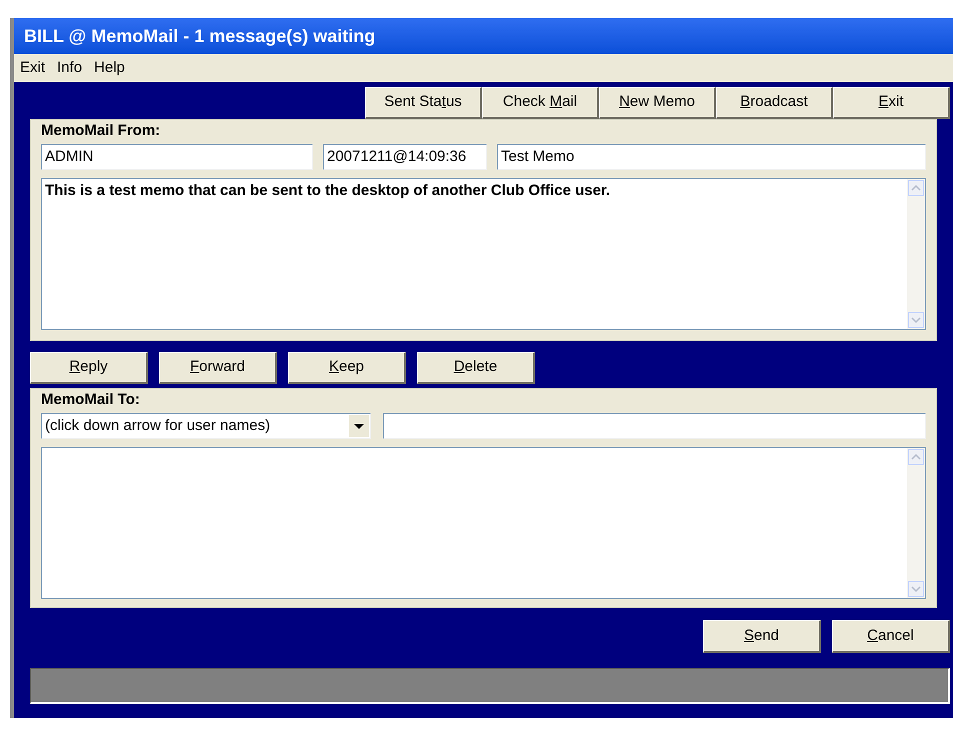  I want to click on toolbar-button: Exit, so click(891, 103).